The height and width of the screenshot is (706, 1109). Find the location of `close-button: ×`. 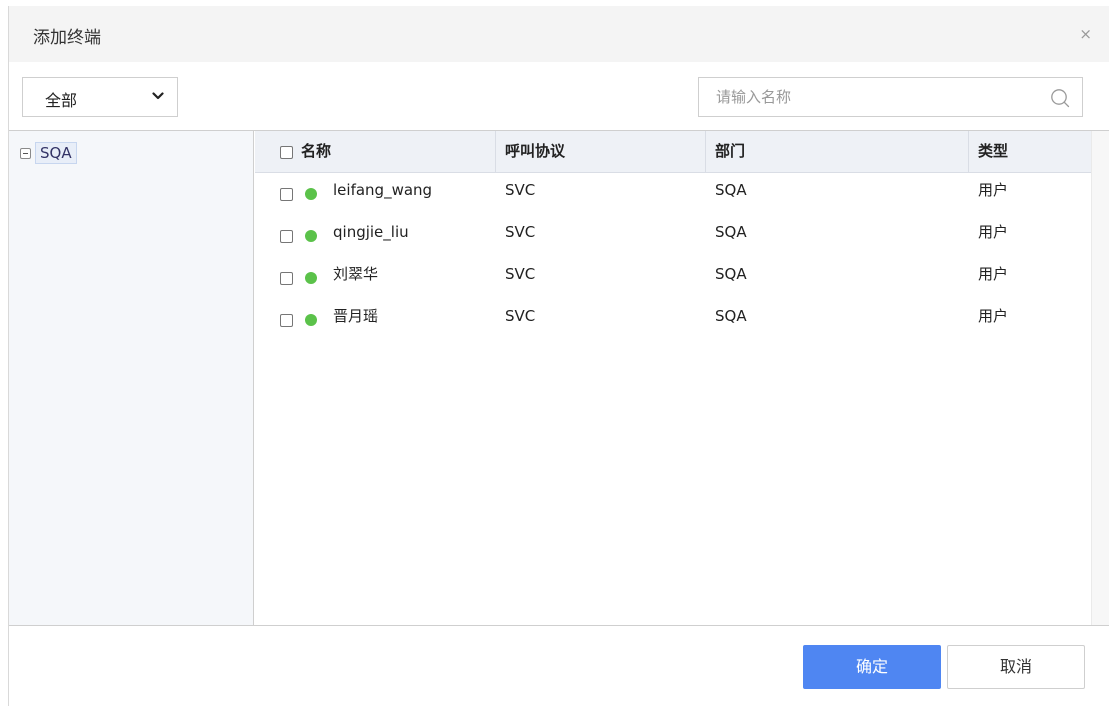

close-button: × is located at coordinates (1085, 34).